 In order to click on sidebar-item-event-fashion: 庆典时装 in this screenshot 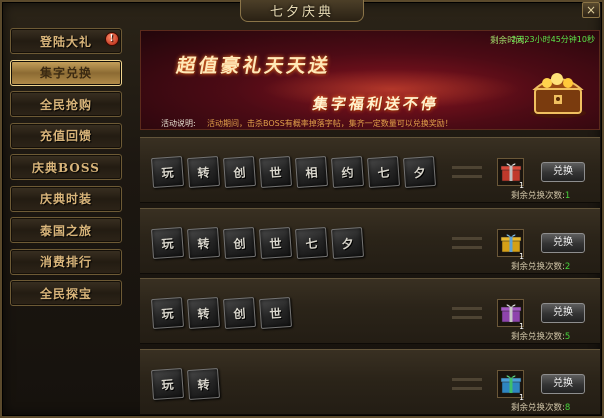, I will do `click(66, 198)`.